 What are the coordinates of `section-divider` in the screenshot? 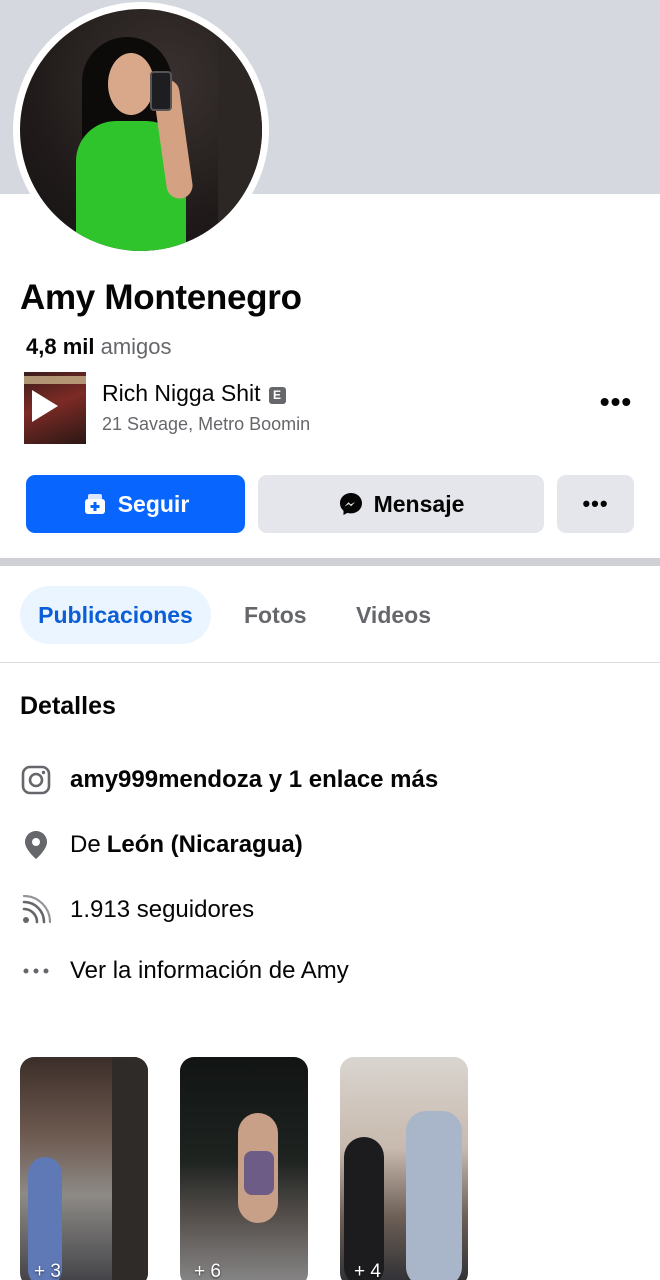 It's located at (330, 562).